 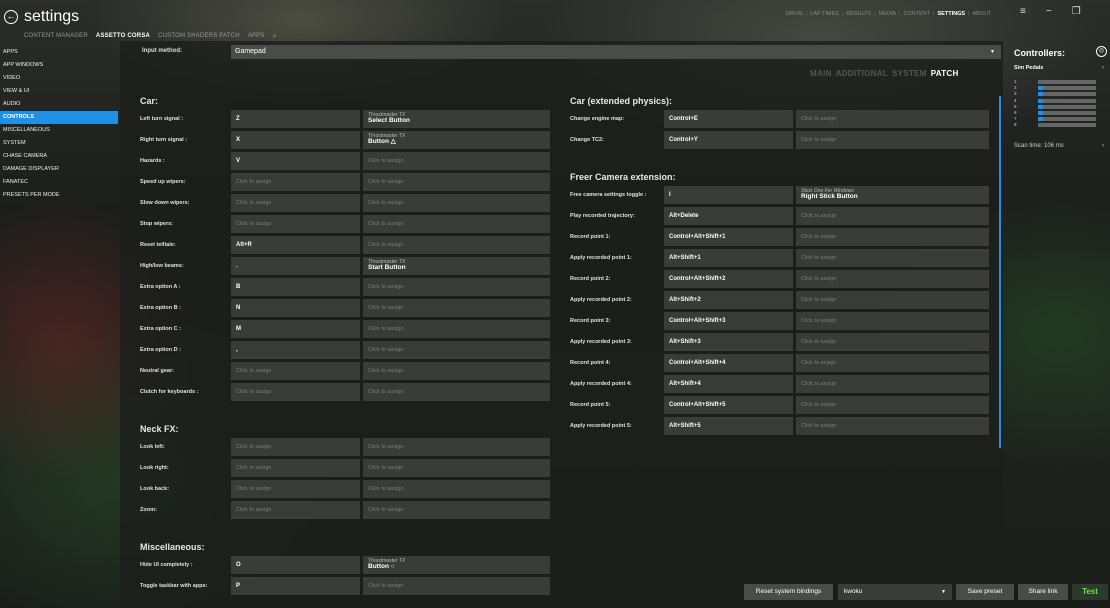 I want to click on primary-binding-cell: P, so click(x=295, y=586).